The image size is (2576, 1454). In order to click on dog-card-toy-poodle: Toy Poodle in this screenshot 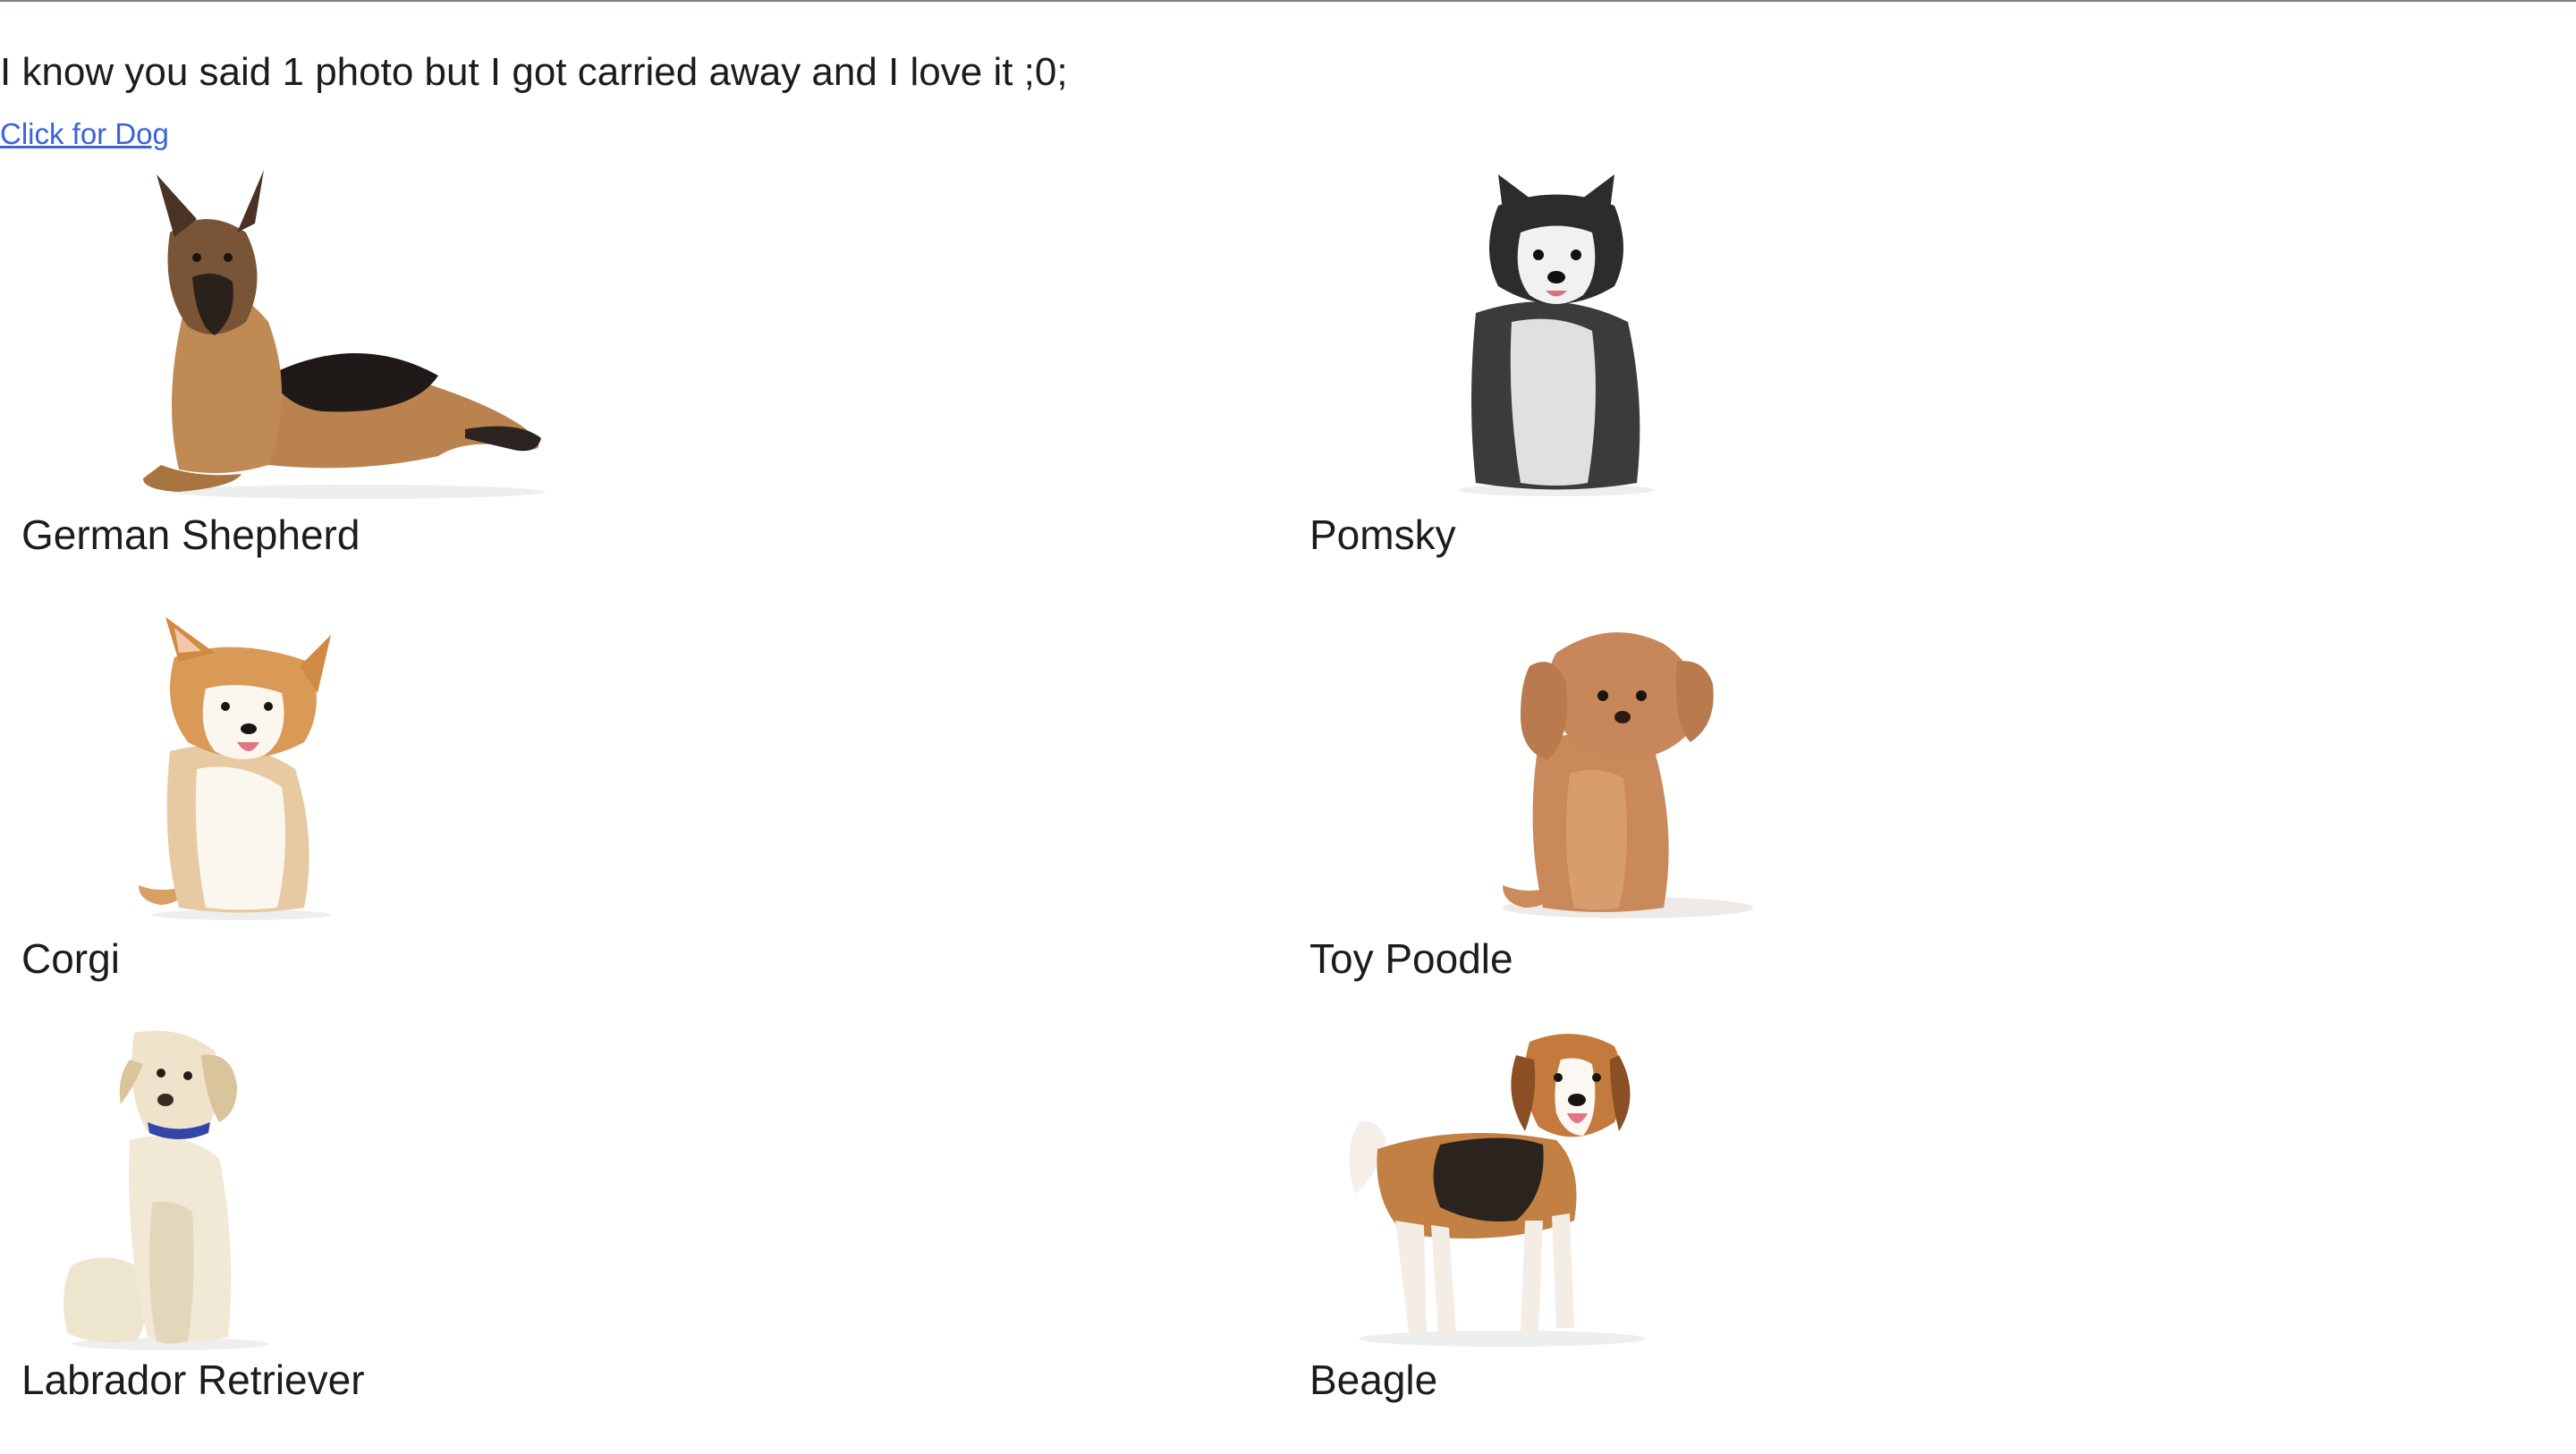, I will do `click(1914, 814)`.